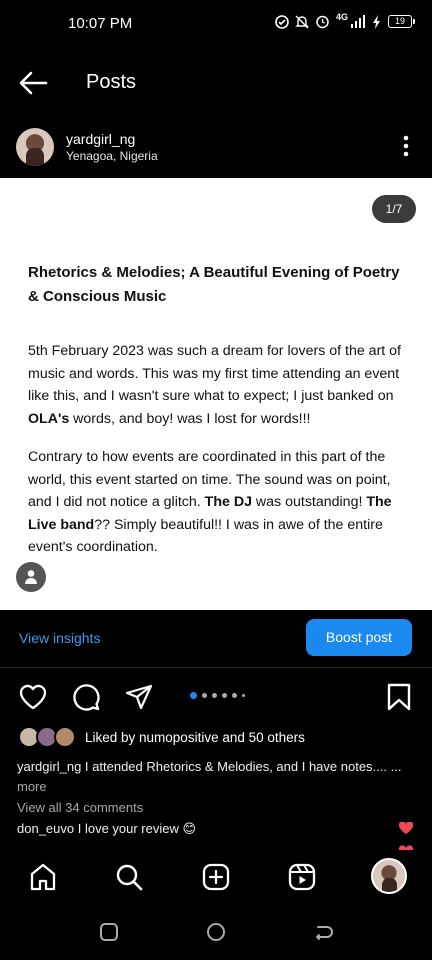 The width and height of the screenshot is (432, 960). Describe the element at coordinates (406, 828) in the screenshot. I see `comment-like-heart-icon` at that location.